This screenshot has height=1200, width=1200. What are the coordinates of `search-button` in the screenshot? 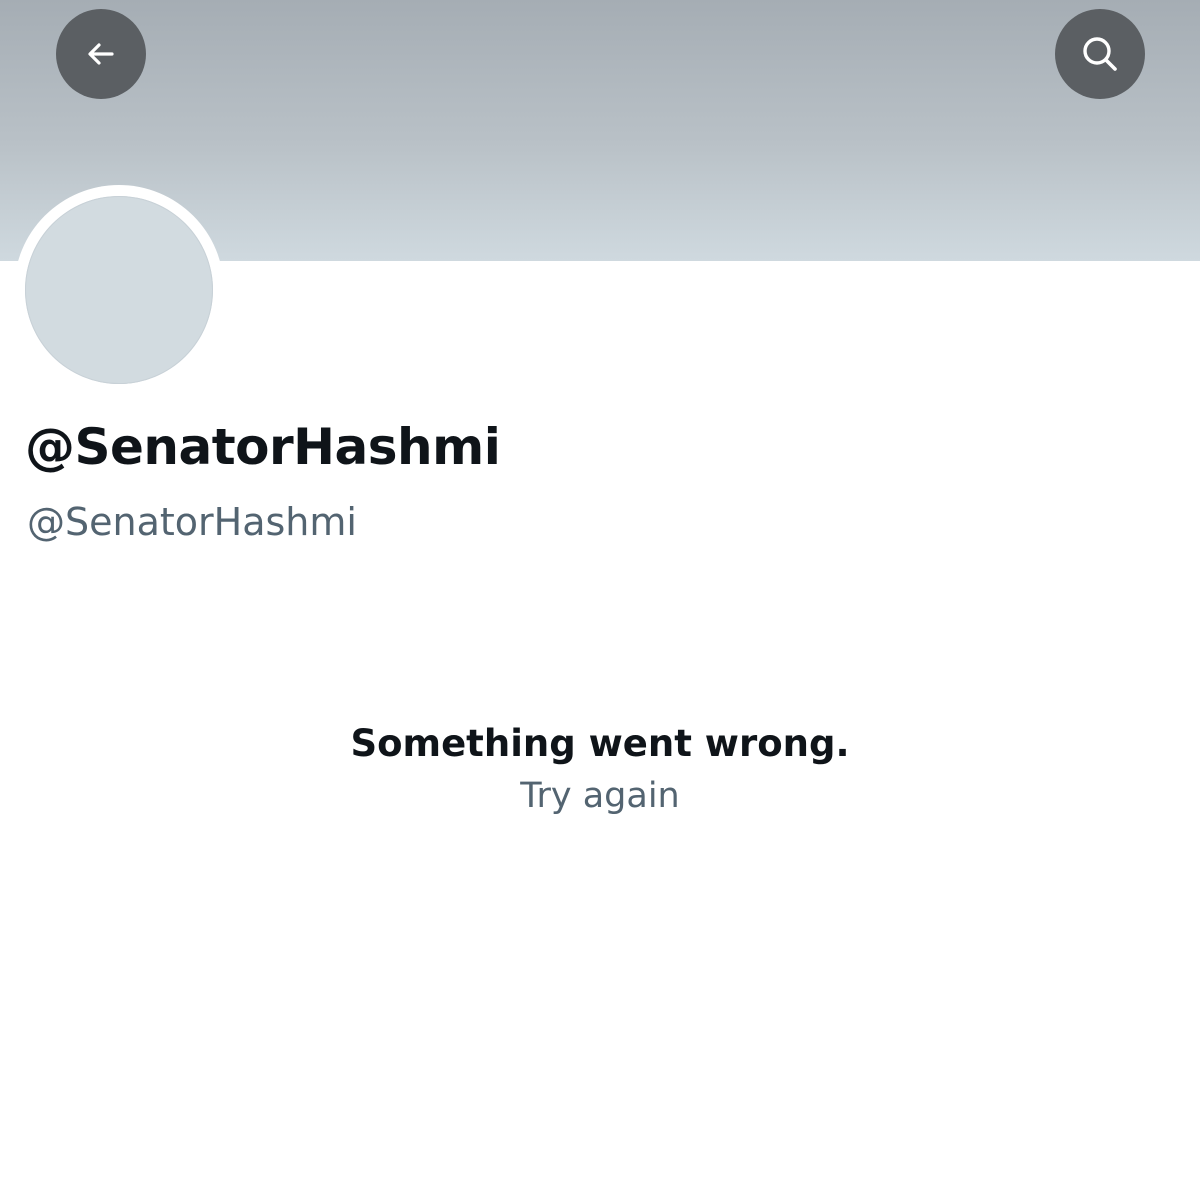 It's located at (1100, 54).